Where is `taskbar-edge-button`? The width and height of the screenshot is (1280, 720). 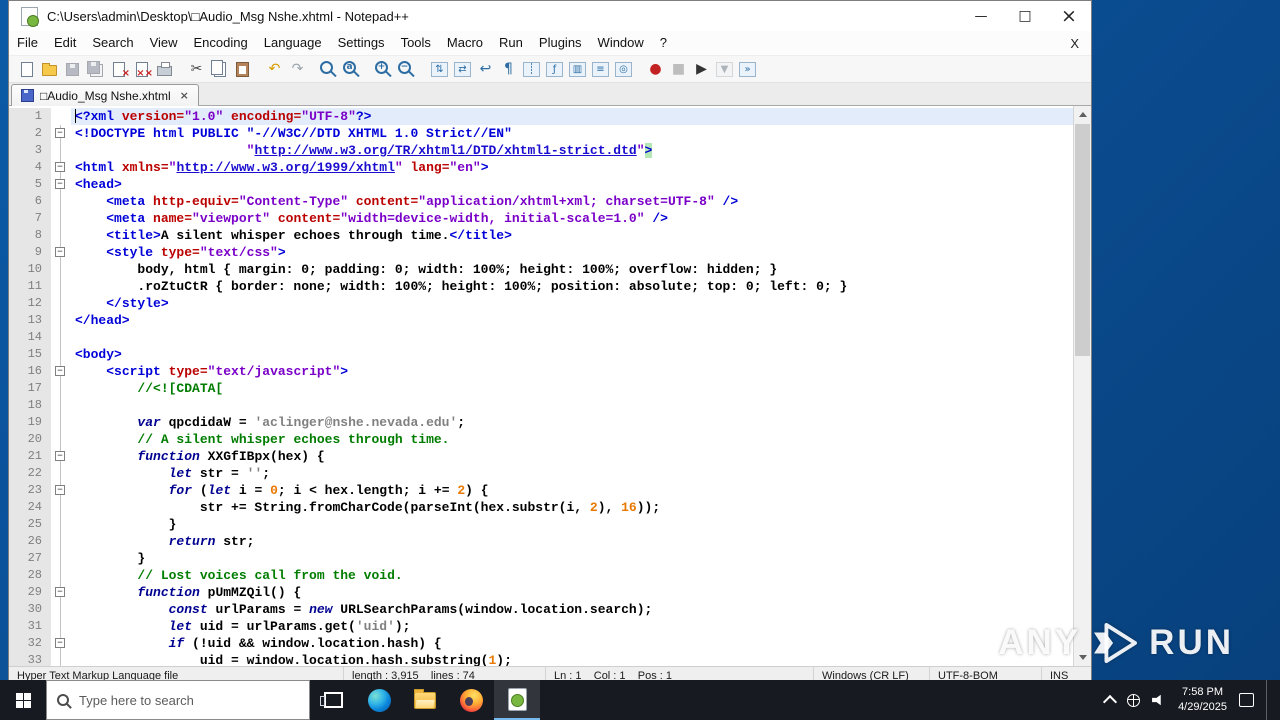 taskbar-edge-button is located at coordinates (379, 700).